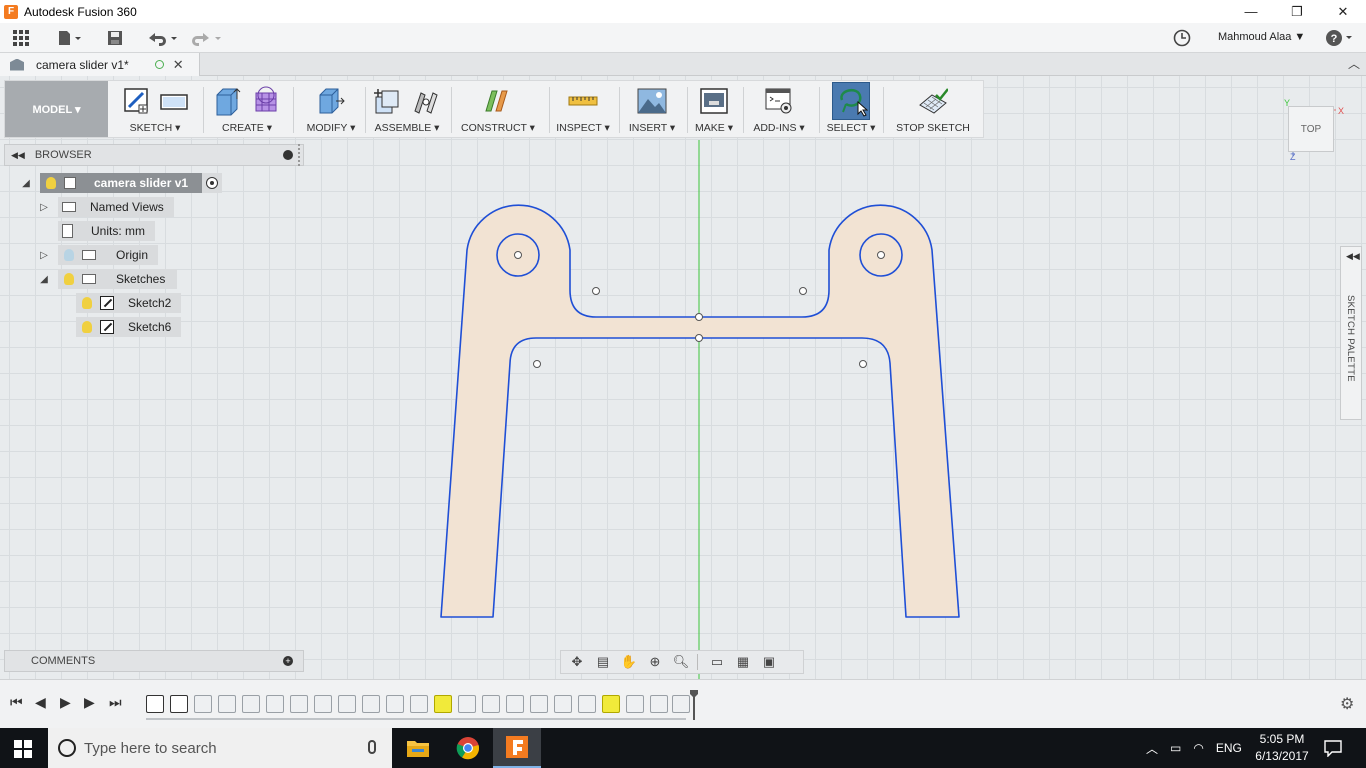 The width and height of the screenshot is (1366, 768). I want to click on input-language: ENG, so click(1229, 748).